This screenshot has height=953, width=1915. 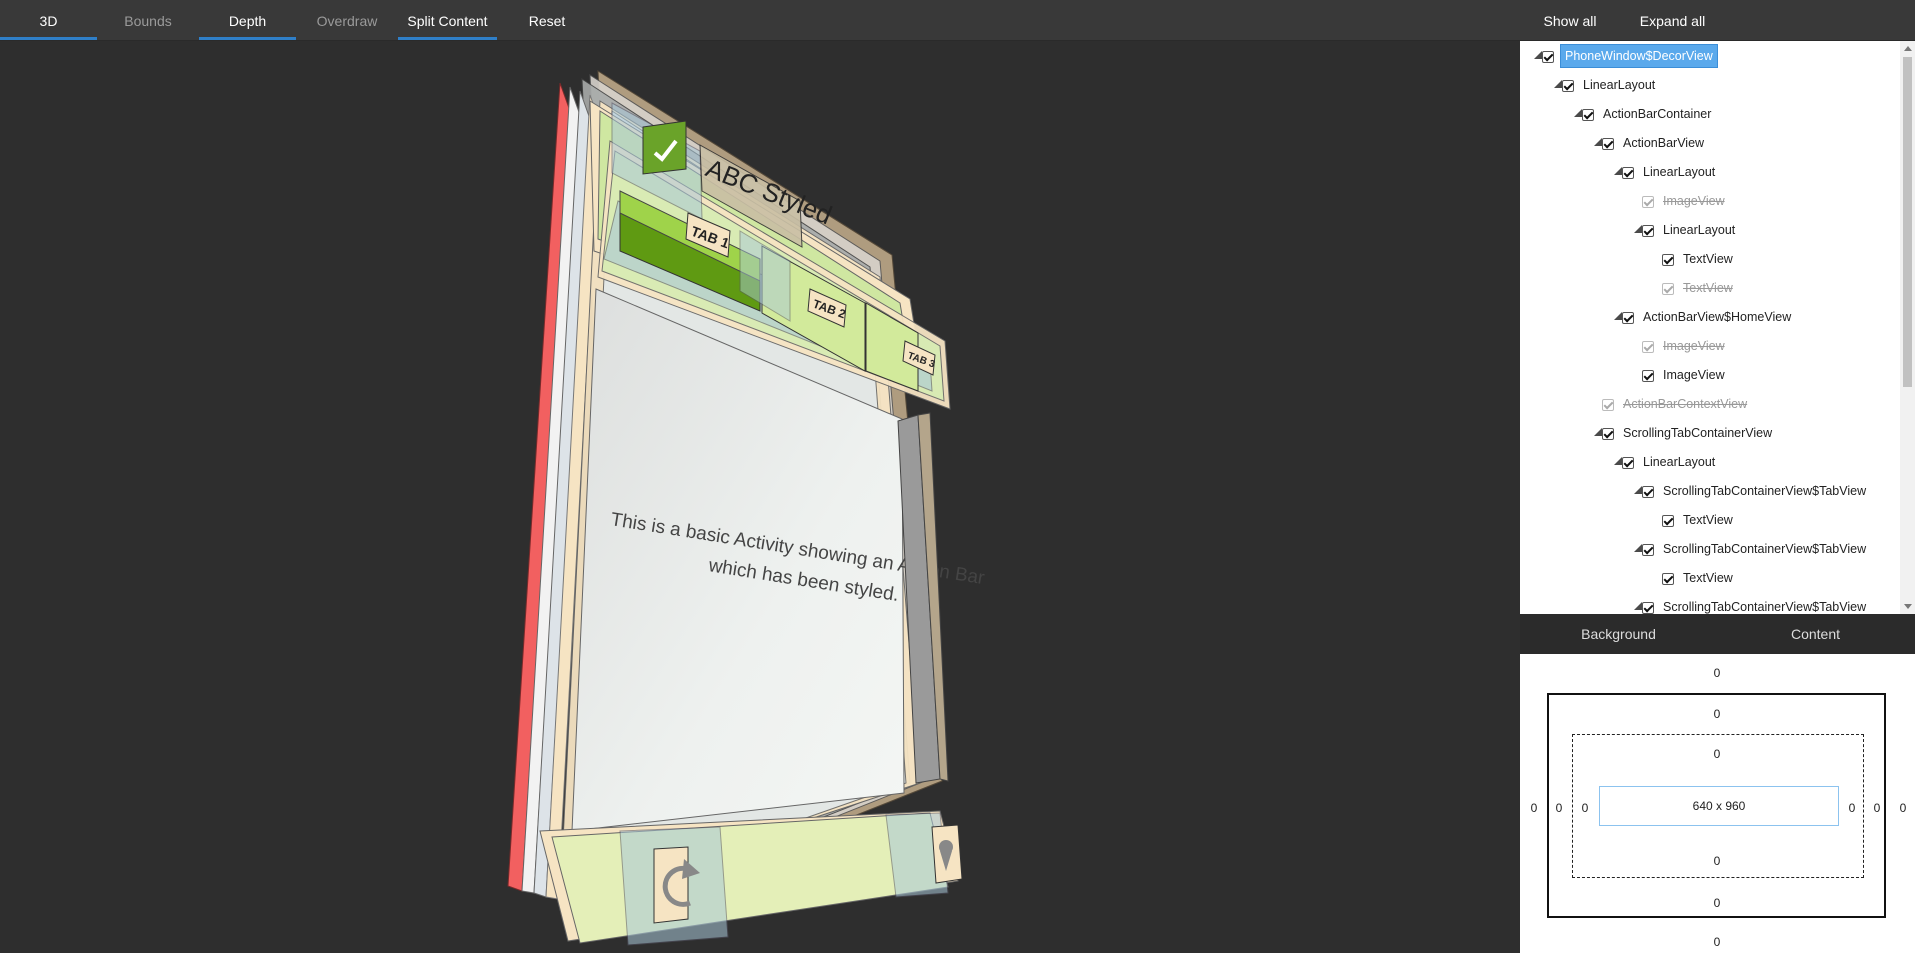 What do you see at coordinates (1717, 673) in the screenshot?
I see `margin-top-value: 0` at bounding box center [1717, 673].